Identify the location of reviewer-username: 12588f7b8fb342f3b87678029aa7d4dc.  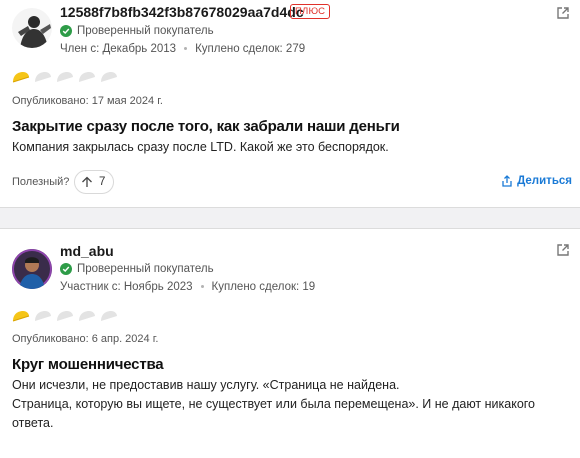
(182, 12).